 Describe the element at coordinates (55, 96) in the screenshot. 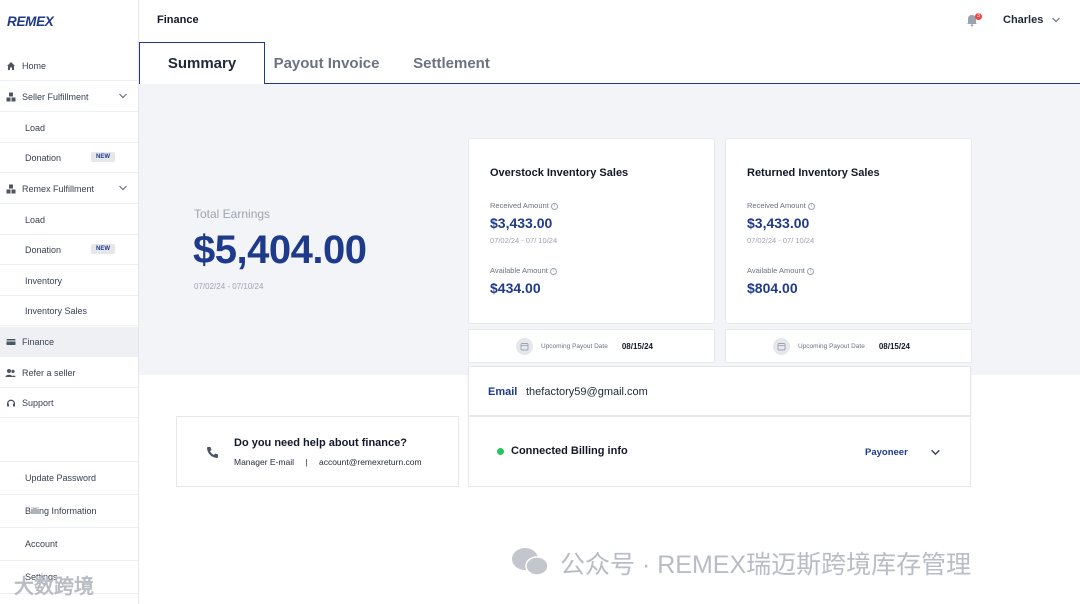

I see `sidebar-item-label: Seller Fulfillment` at that location.